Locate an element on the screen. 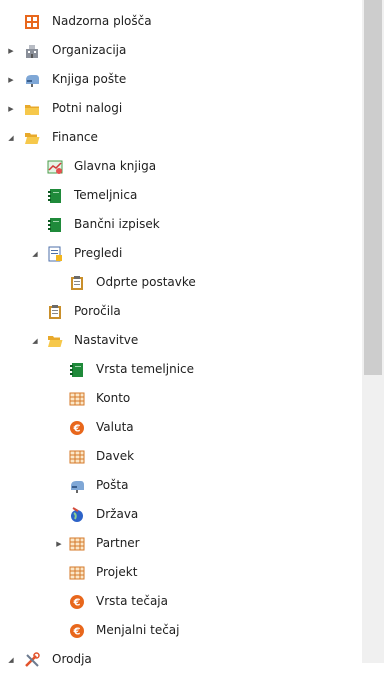 The image size is (391, 674). tree-item-label: Potni nalogi is located at coordinates (87, 108).